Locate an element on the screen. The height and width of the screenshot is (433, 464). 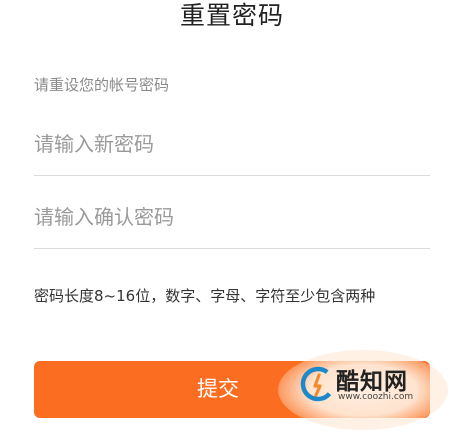
page-title: 重置密码 is located at coordinates (231, 15).